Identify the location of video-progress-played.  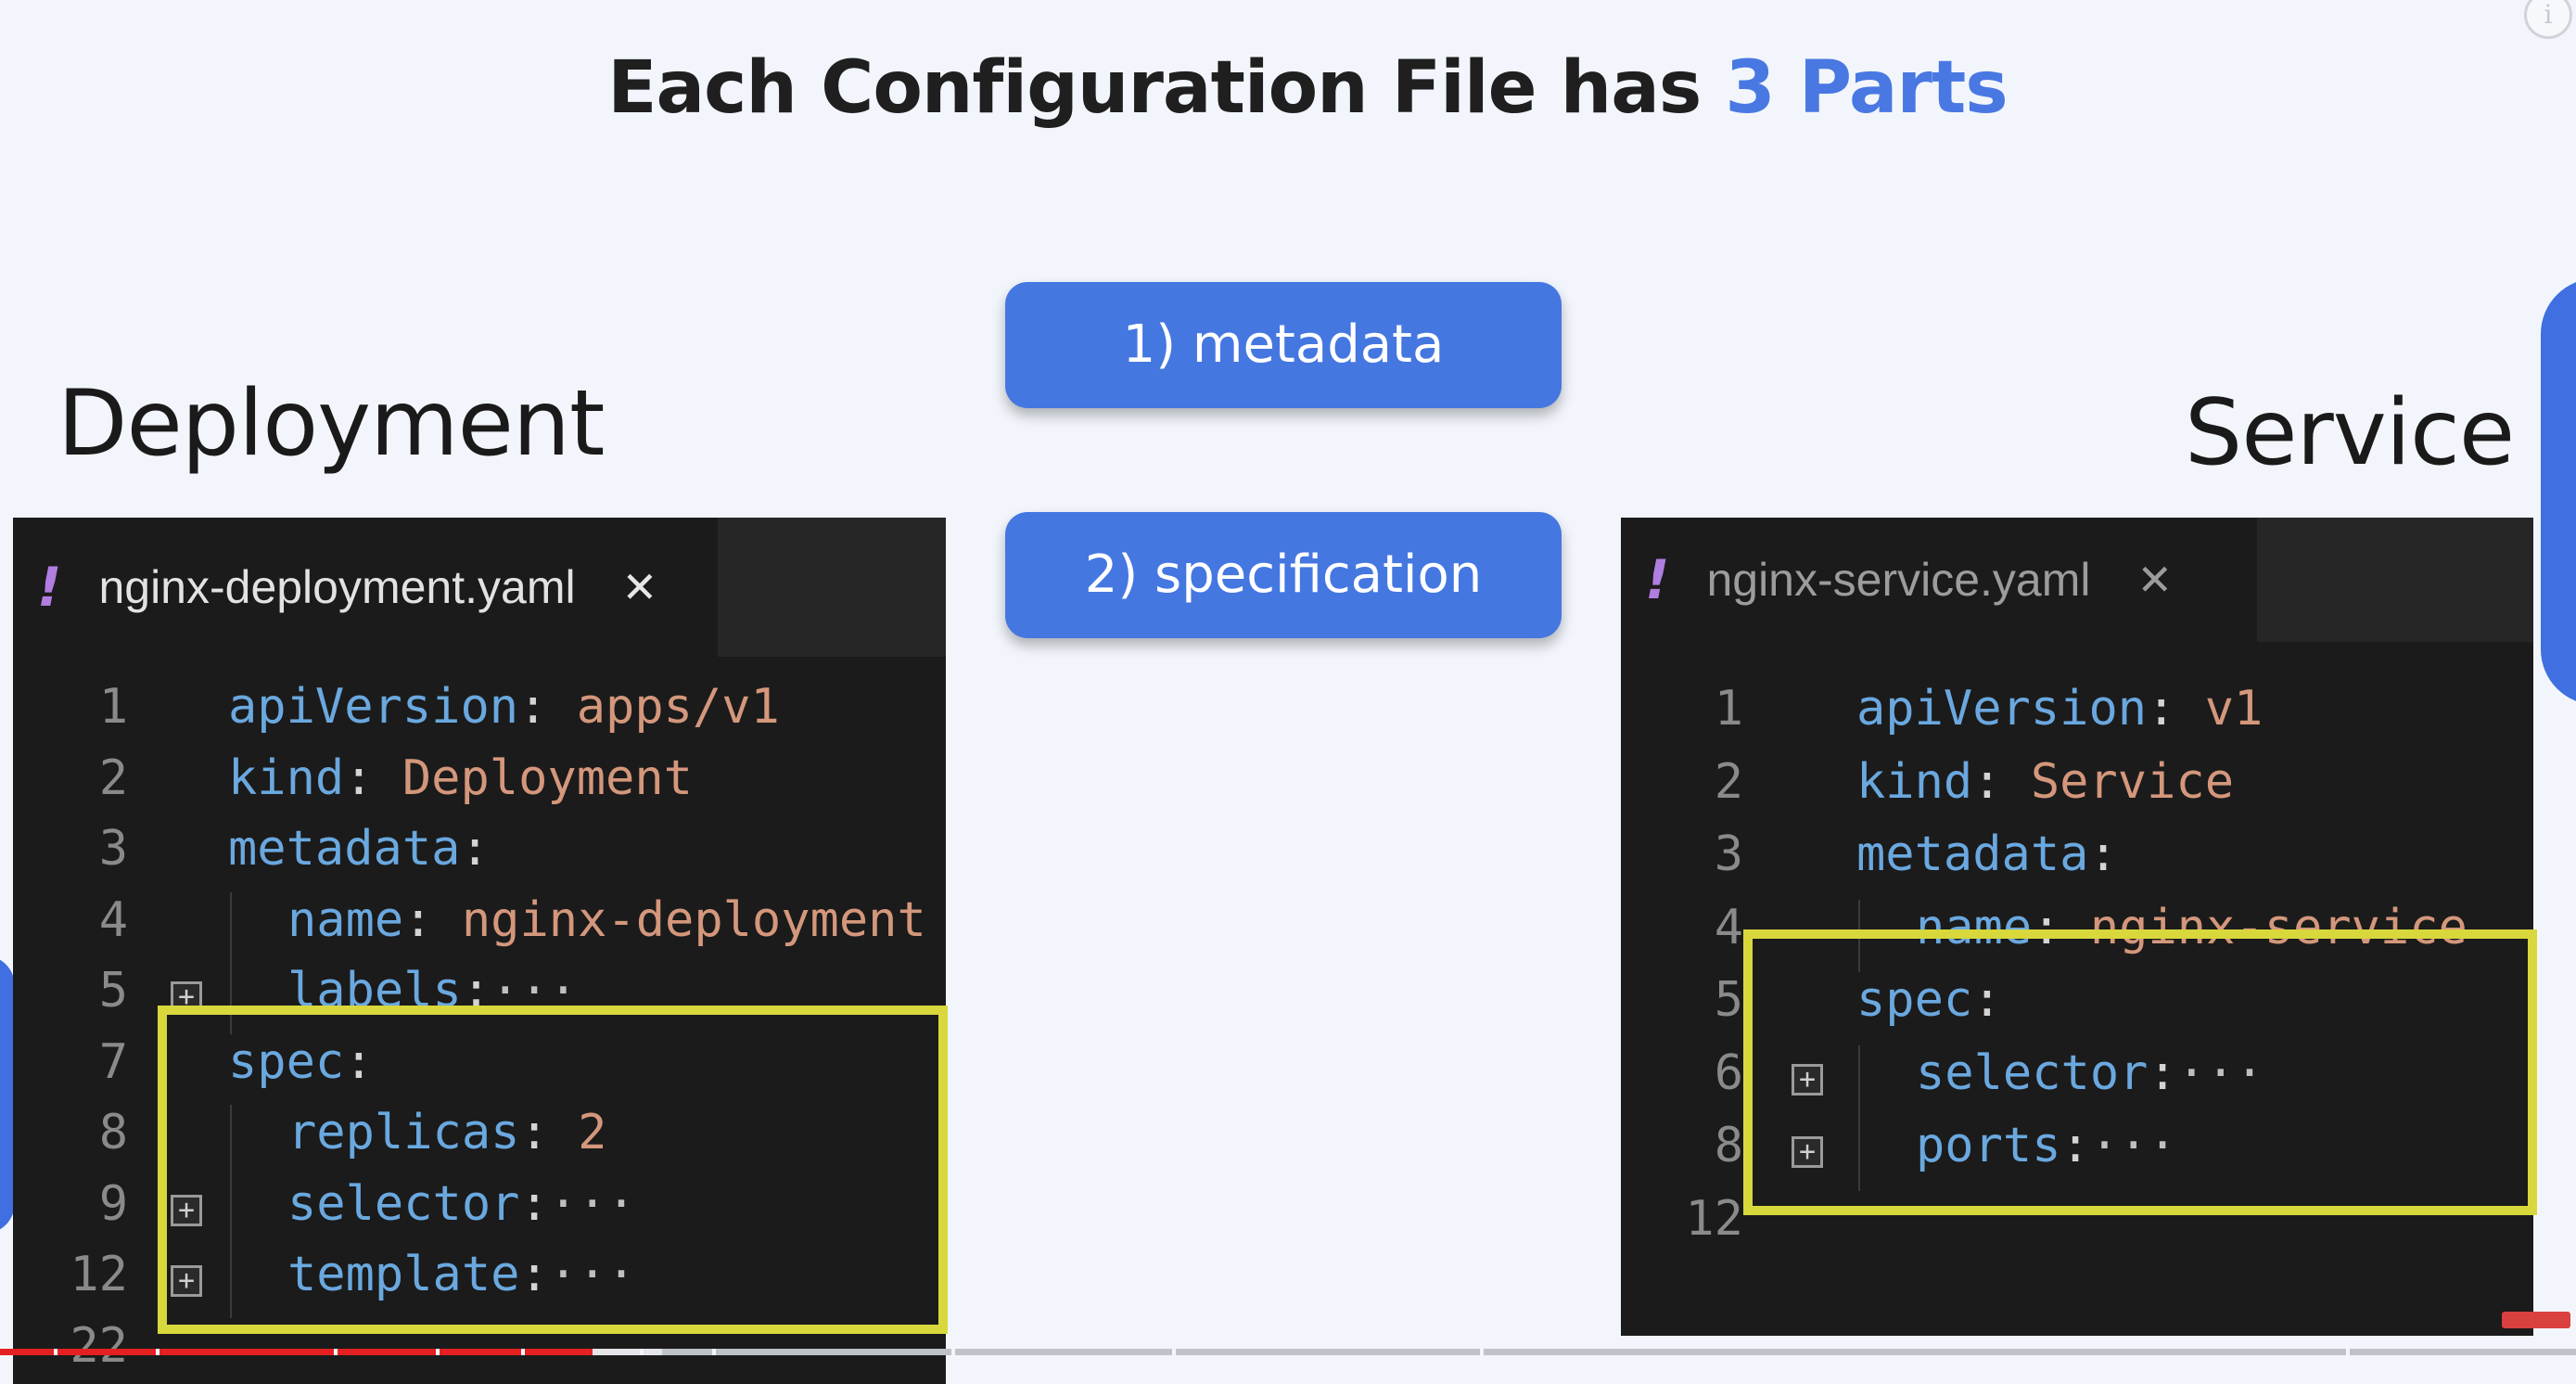
(296, 1352).